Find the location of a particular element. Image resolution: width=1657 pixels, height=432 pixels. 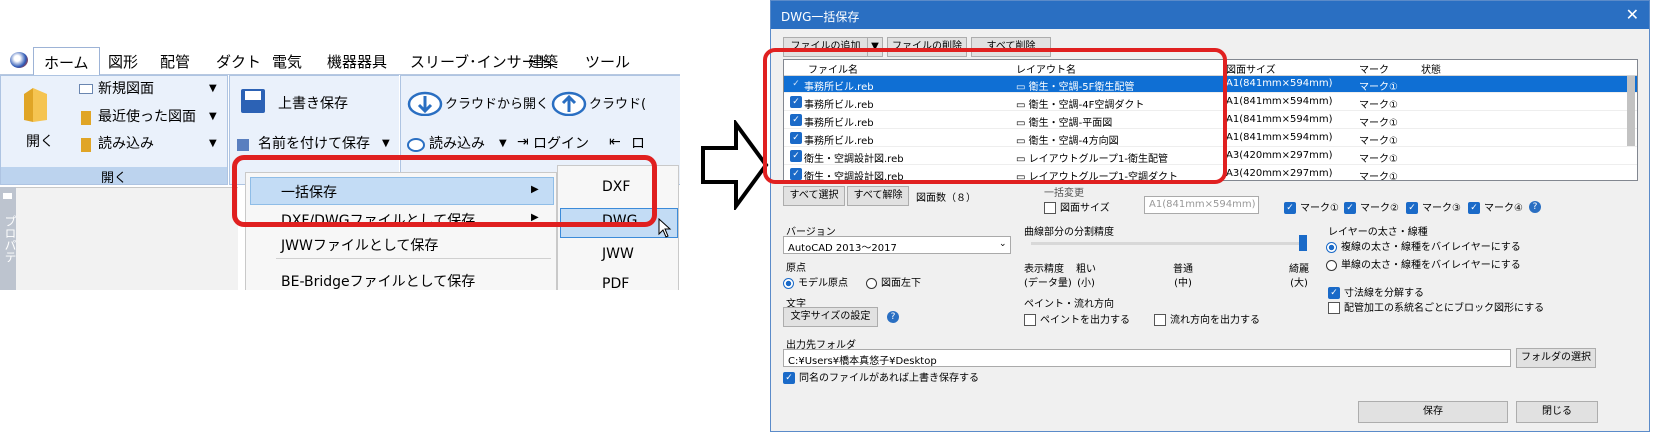

logout-icon: ⇤ is located at coordinates (615, 142).